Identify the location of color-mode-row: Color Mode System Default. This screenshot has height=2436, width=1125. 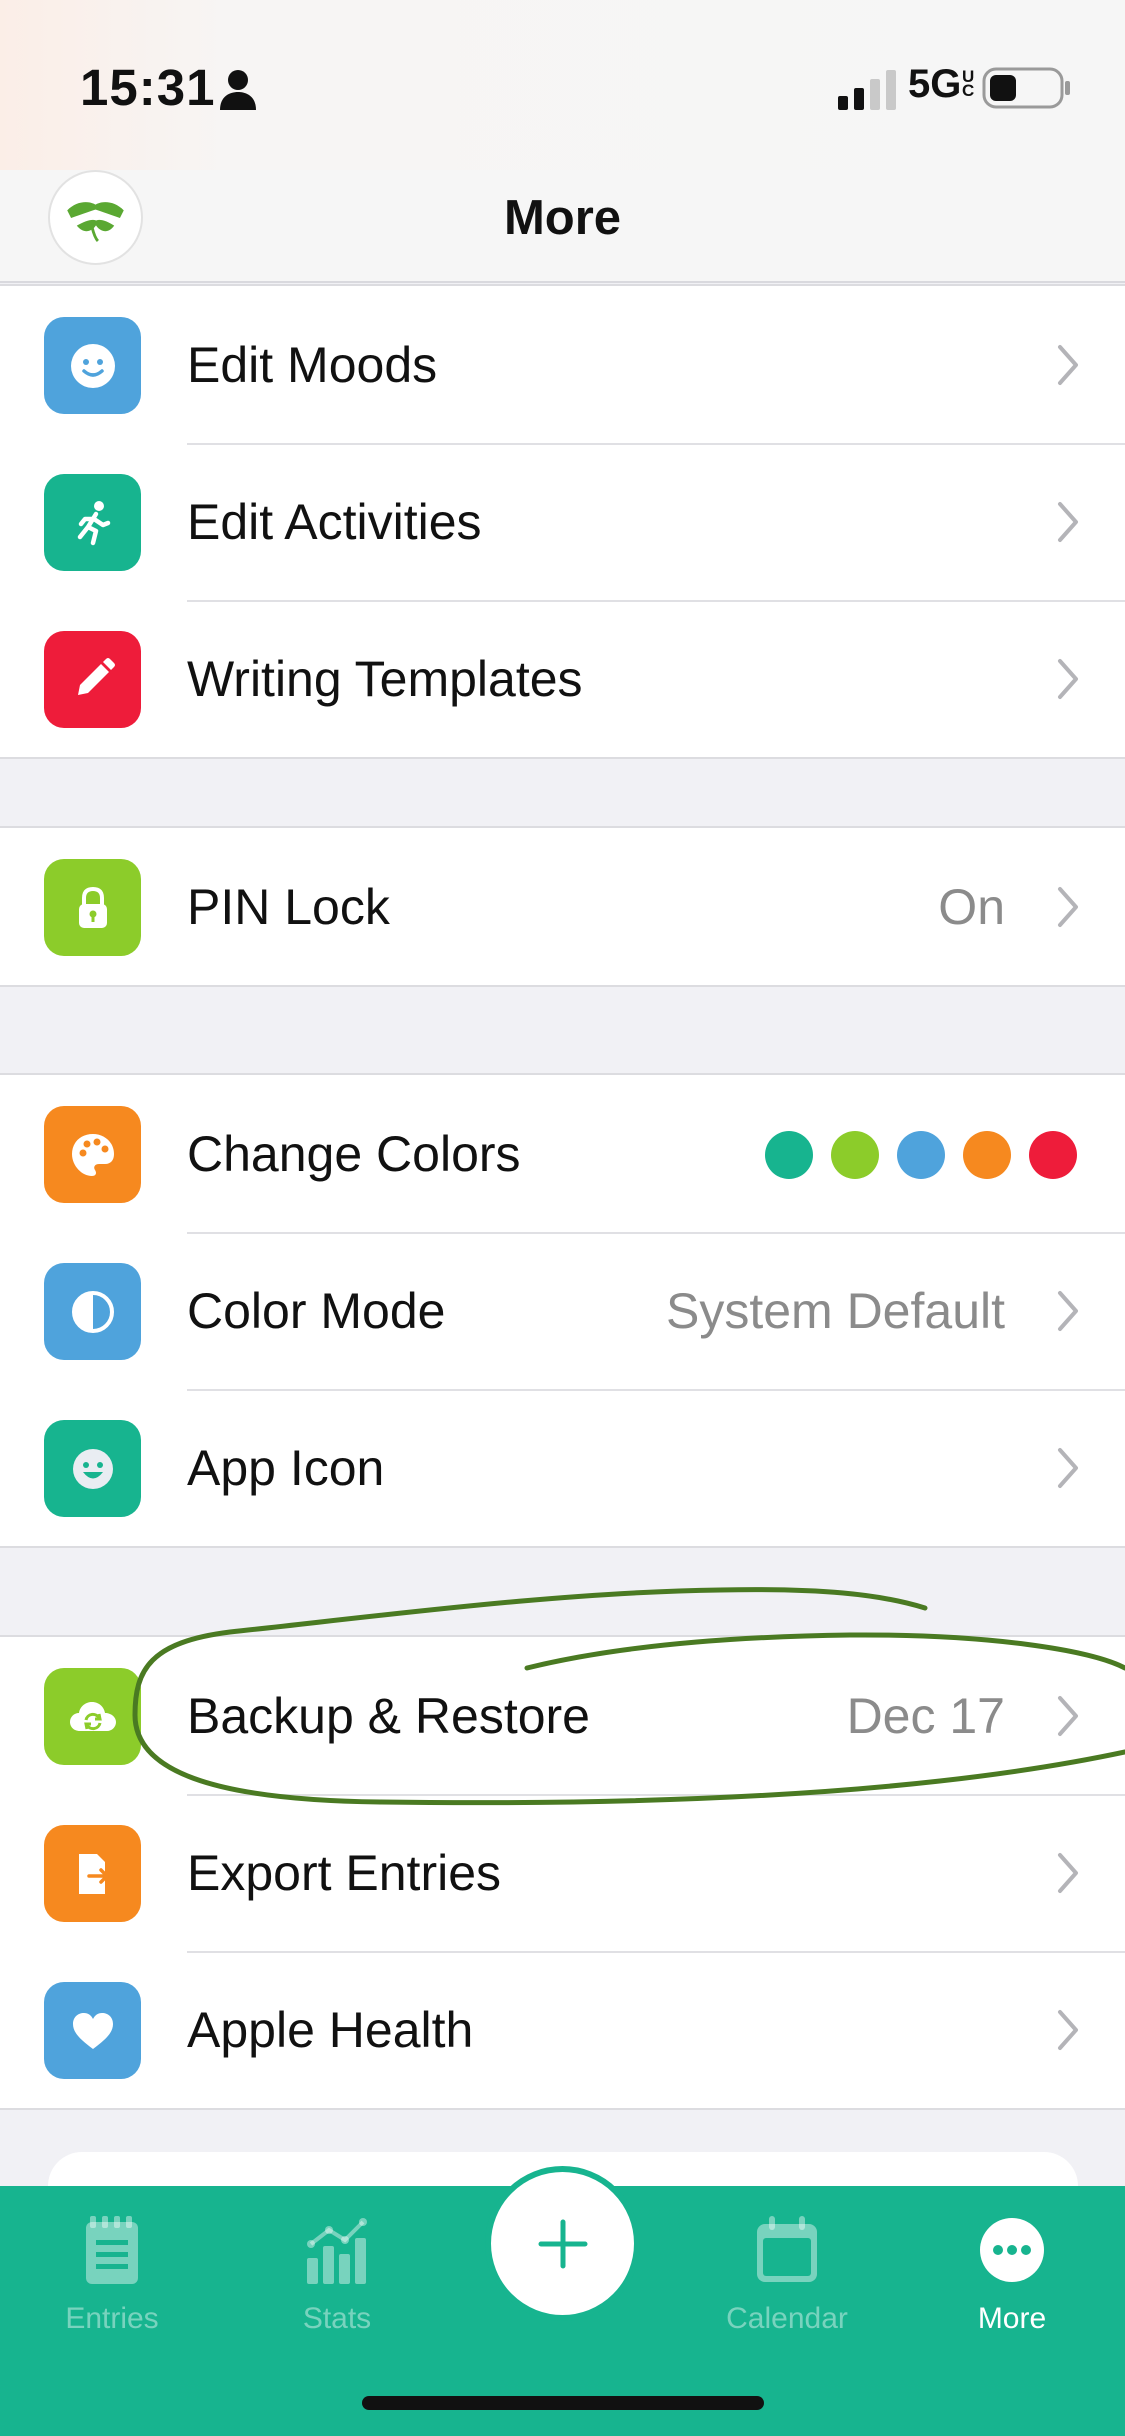
(562, 1310).